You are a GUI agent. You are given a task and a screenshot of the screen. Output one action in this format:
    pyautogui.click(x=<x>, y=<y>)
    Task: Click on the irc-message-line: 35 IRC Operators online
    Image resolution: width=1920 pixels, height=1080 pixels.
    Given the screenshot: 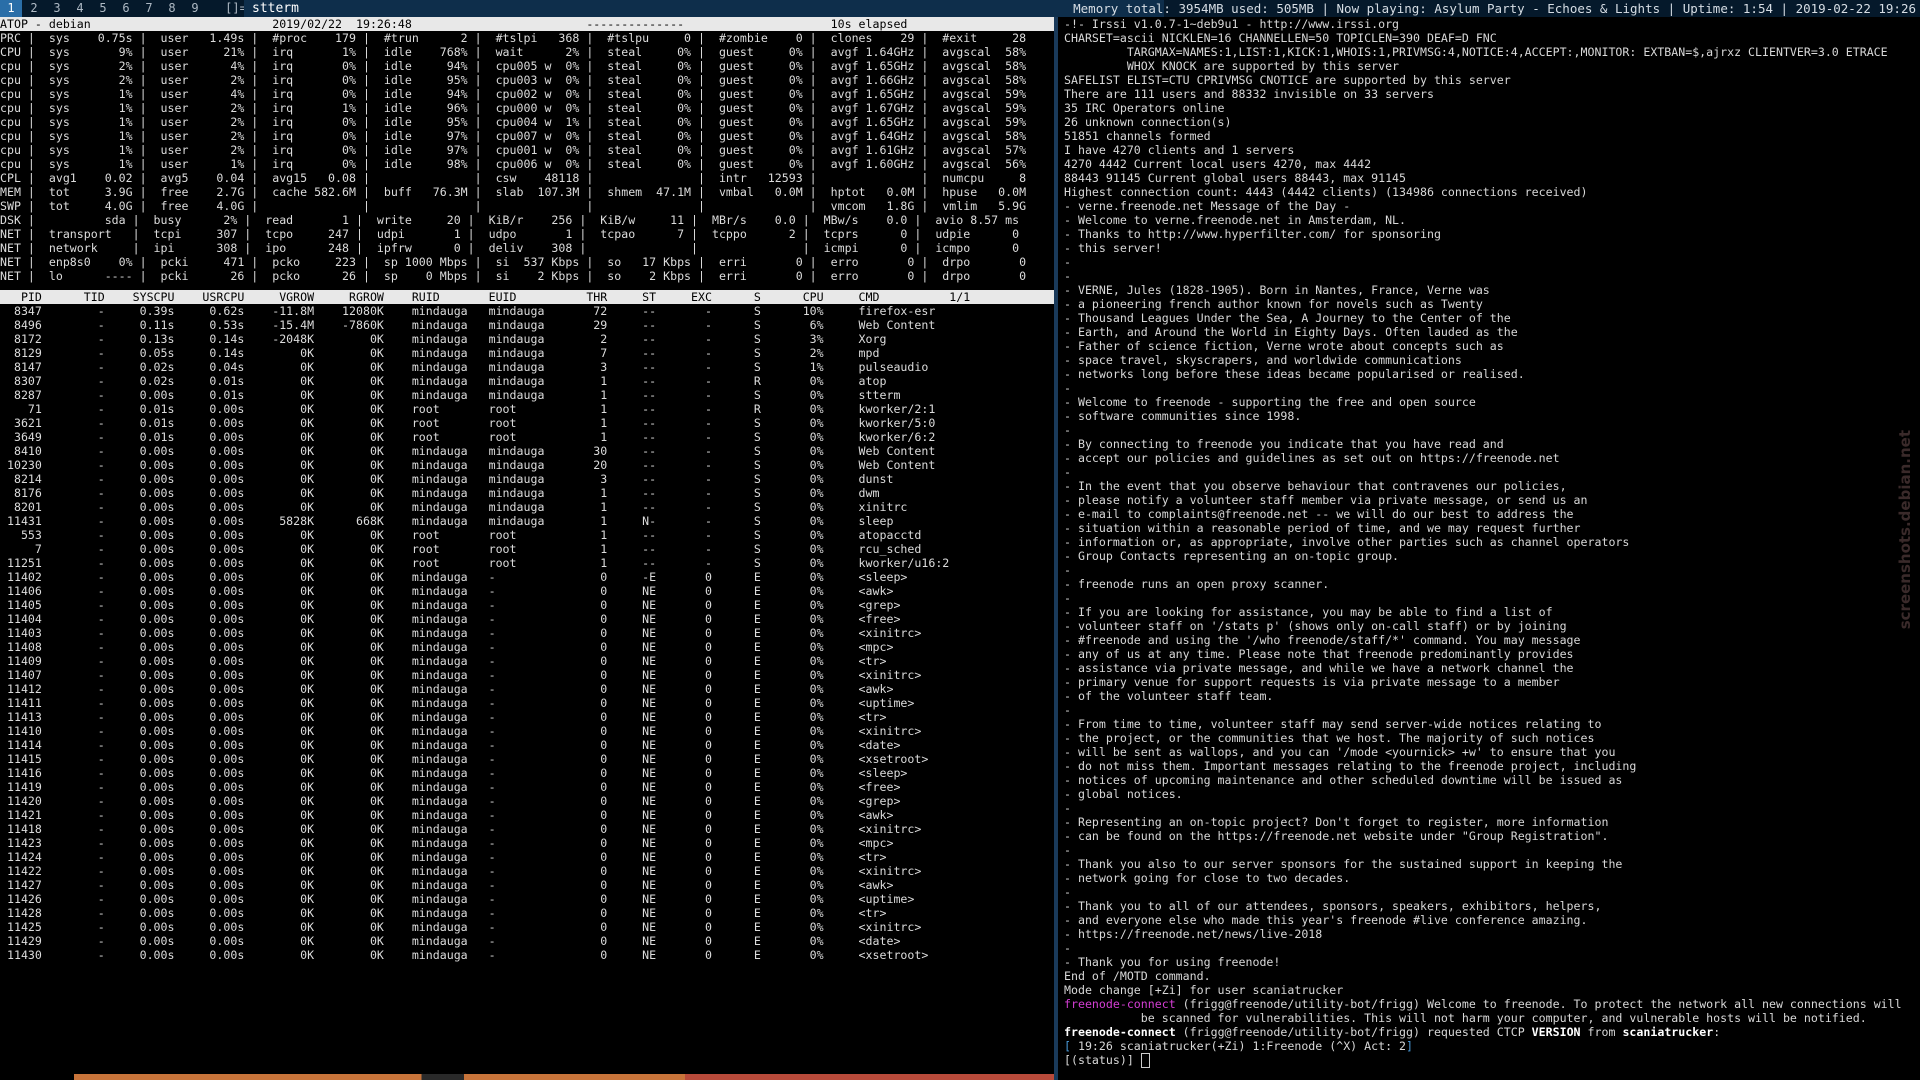 What is the action you would take?
    pyautogui.click(x=1144, y=108)
    